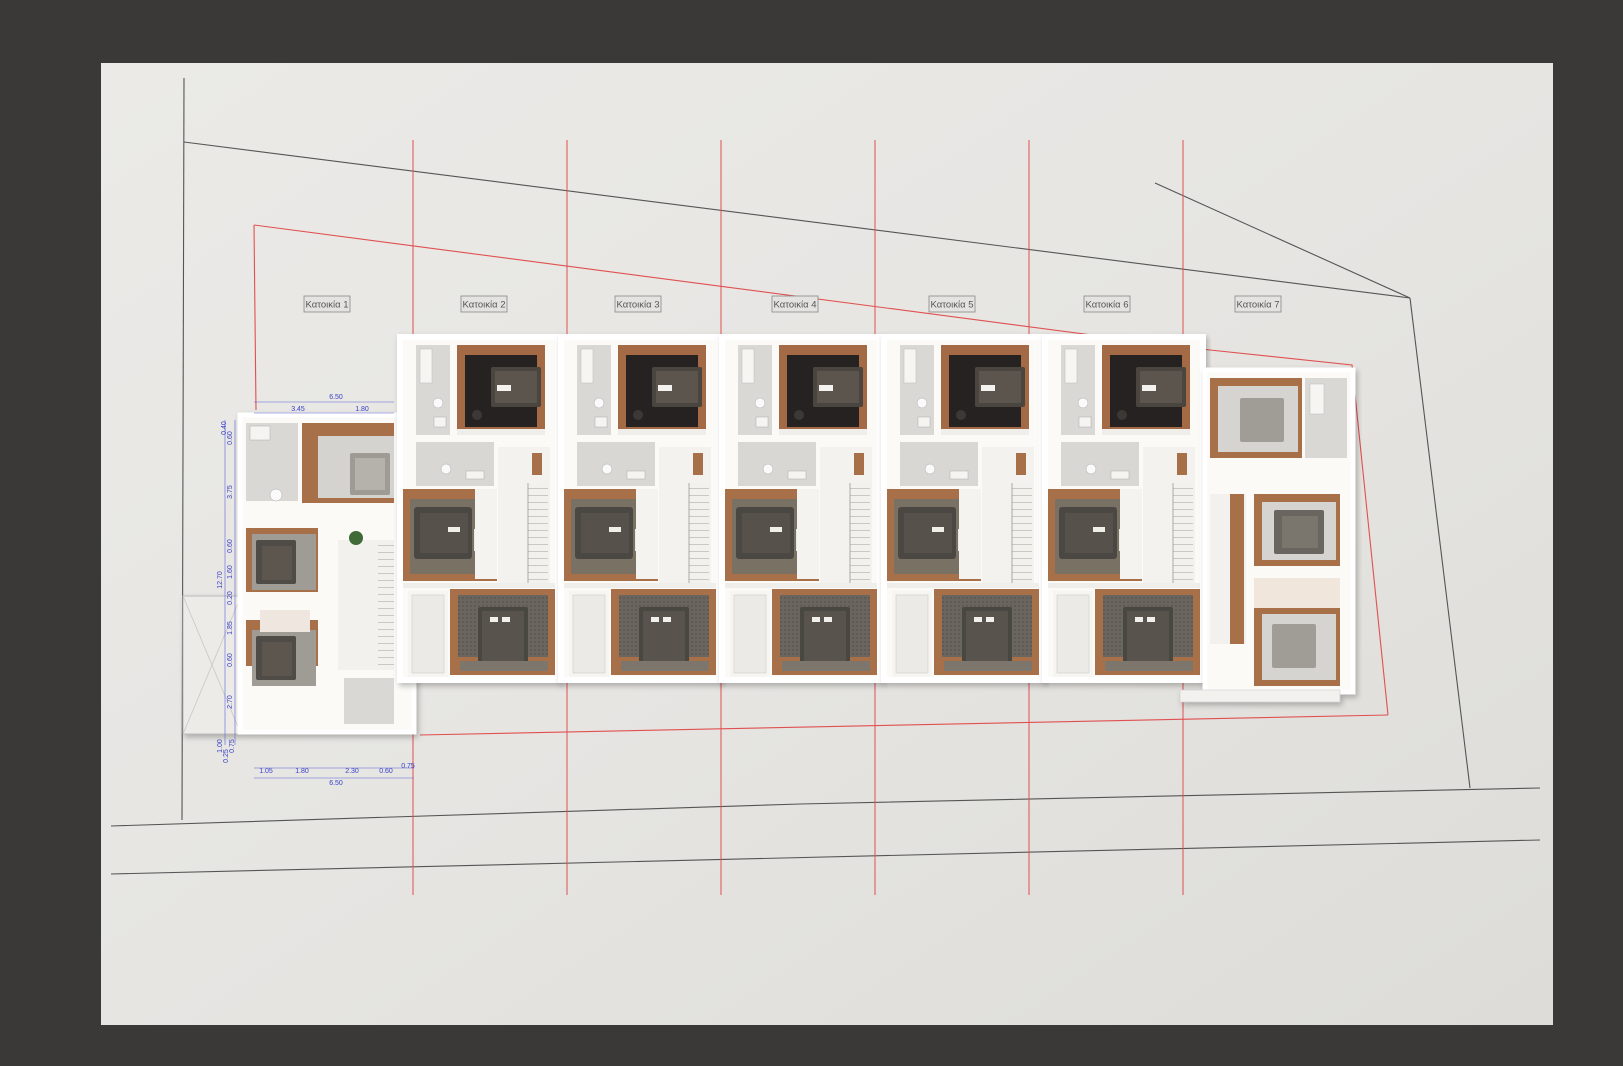 This screenshot has height=1066, width=1623. What do you see at coordinates (266, 771) in the screenshot?
I see `dim-bottom-a: 1.05` at bounding box center [266, 771].